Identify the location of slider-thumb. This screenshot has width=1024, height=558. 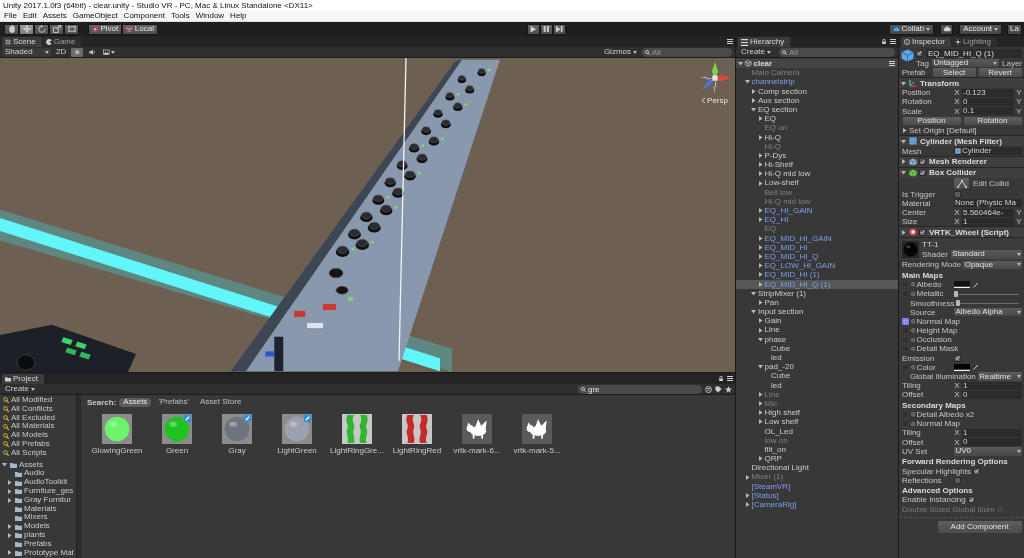
(958, 303).